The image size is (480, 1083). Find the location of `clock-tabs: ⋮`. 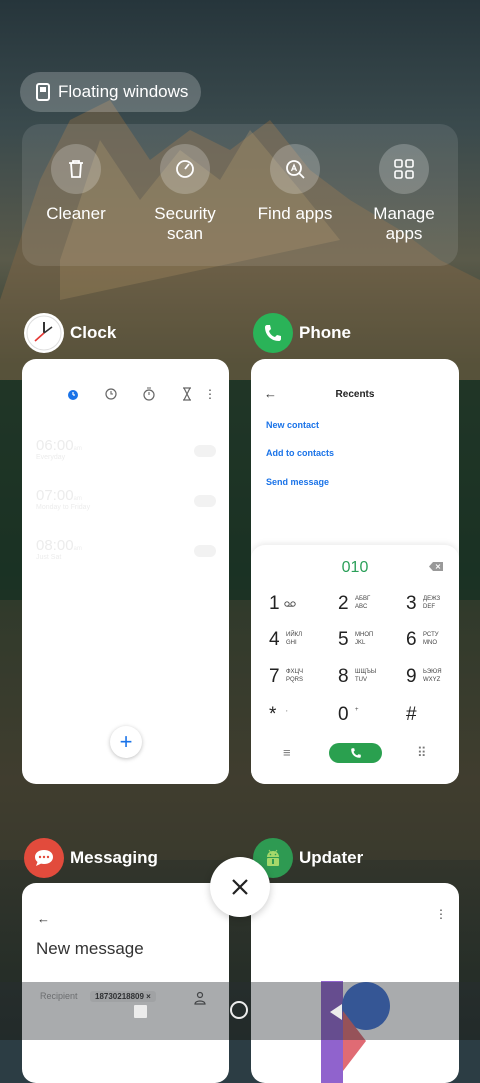

clock-tabs: ⋮ is located at coordinates (125, 397).